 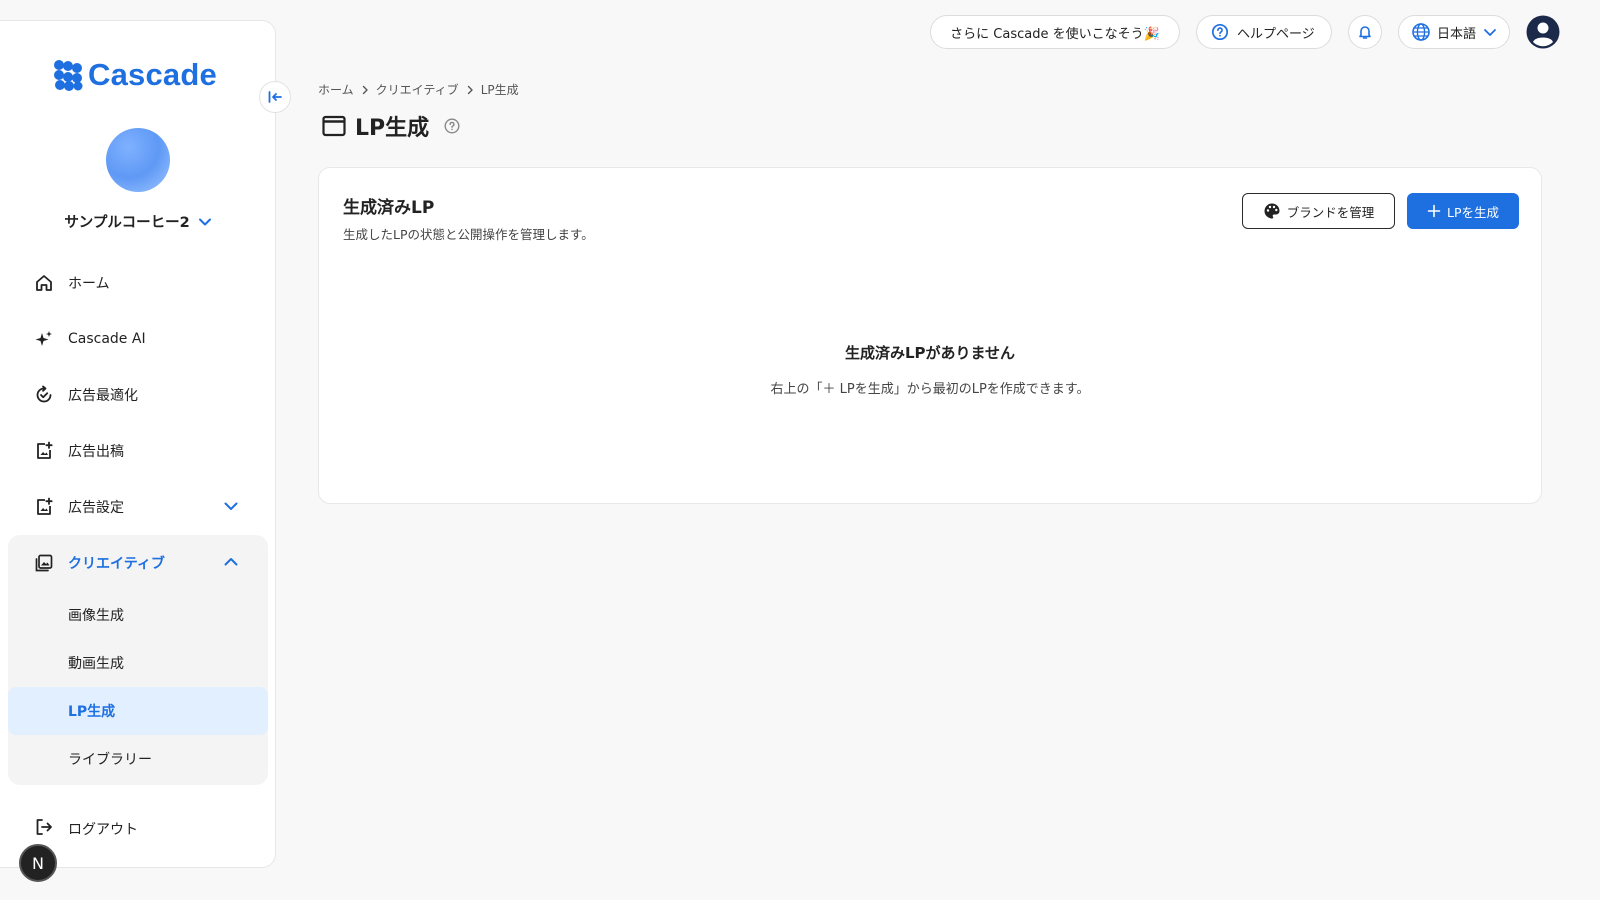 What do you see at coordinates (138, 711) in the screenshot?
I see `sidebar-subitem-lp-generation: LP生成` at bounding box center [138, 711].